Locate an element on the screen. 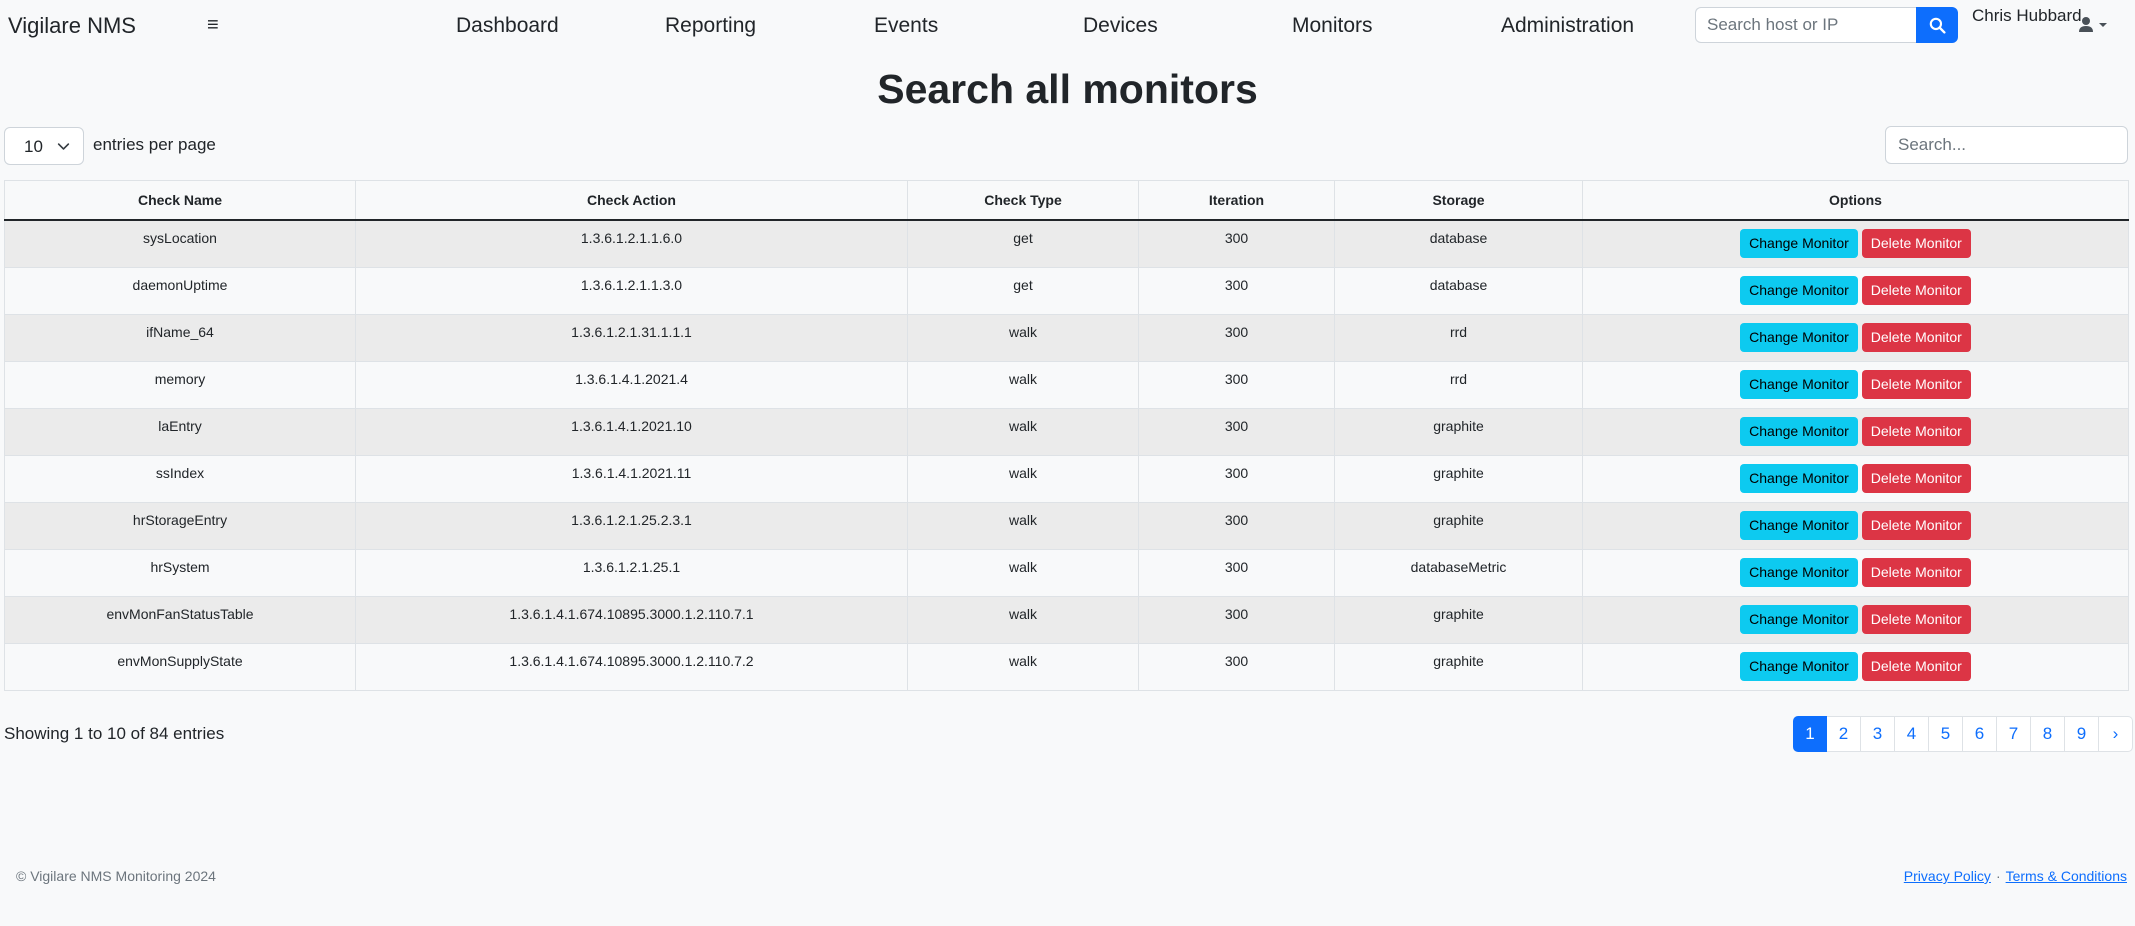 This screenshot has width=2135, height=926. page-link-8: 8 is located at coordinates (2048, 734).